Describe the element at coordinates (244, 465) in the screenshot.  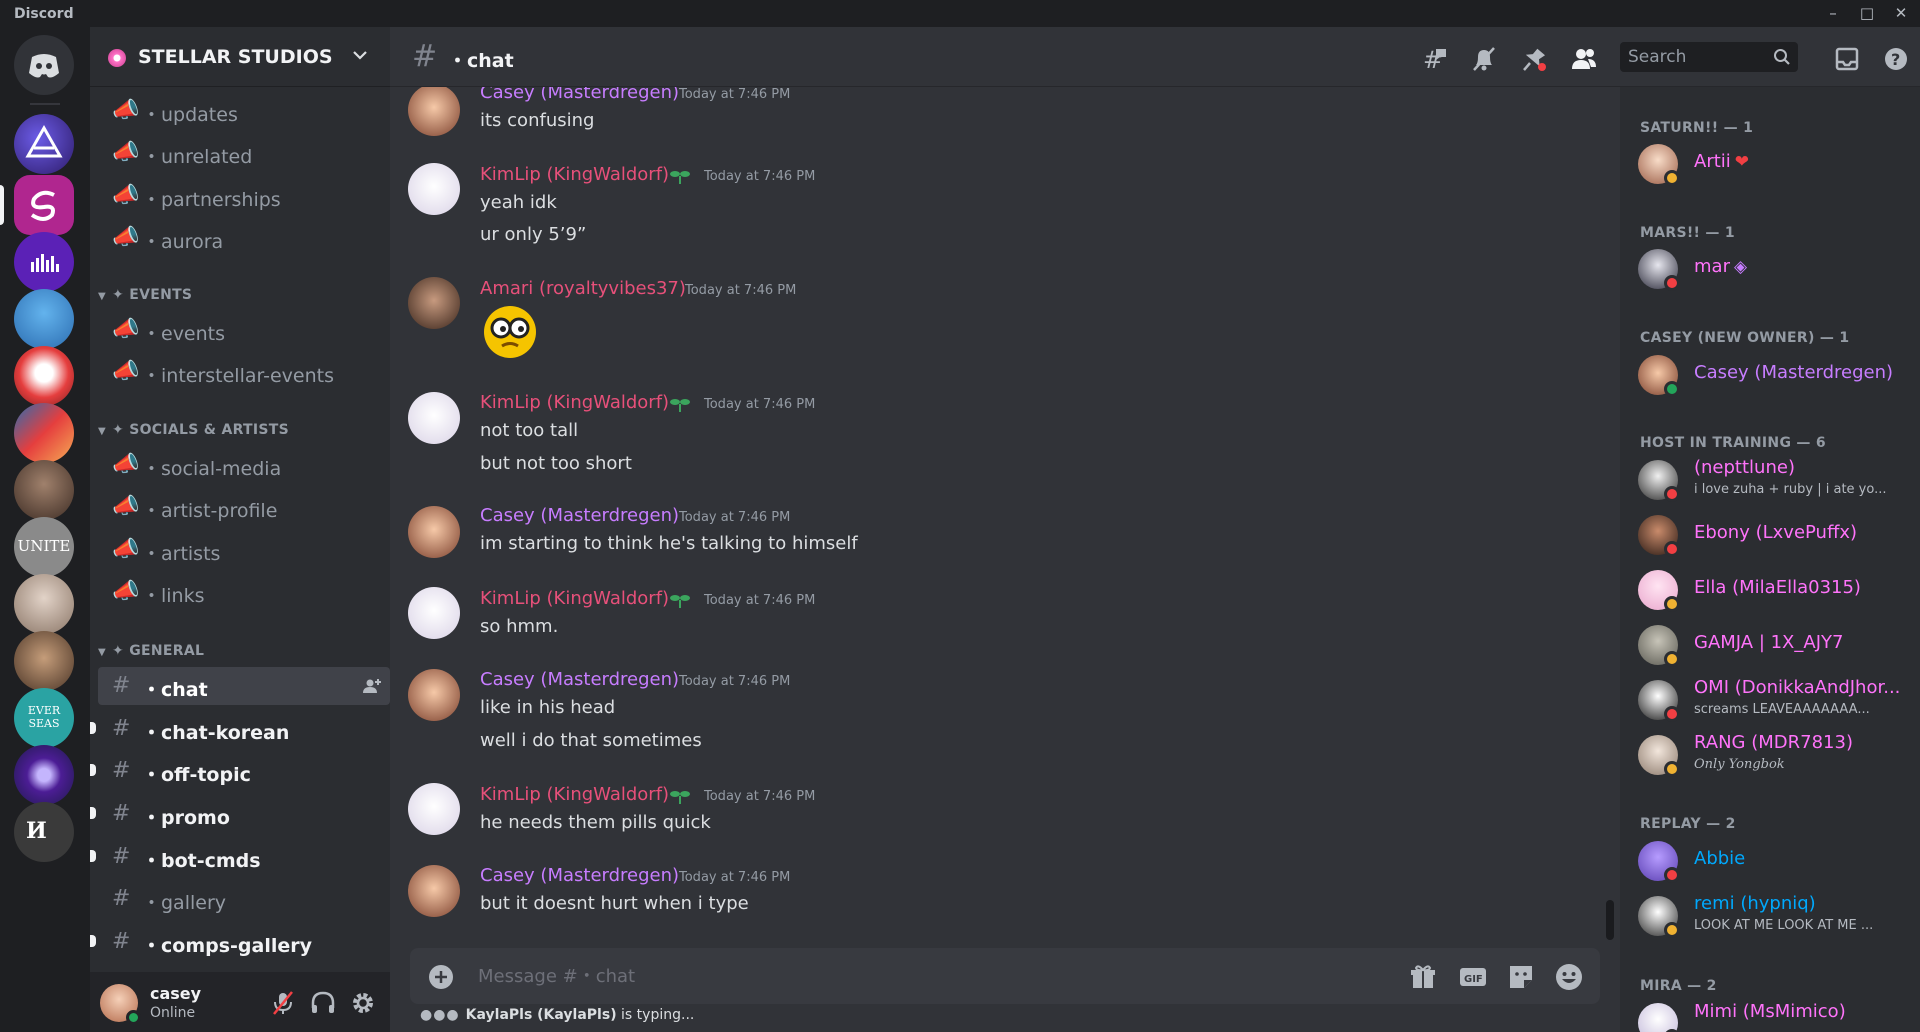
I see `channel-social-media: 📣 ・social-media` at that location.